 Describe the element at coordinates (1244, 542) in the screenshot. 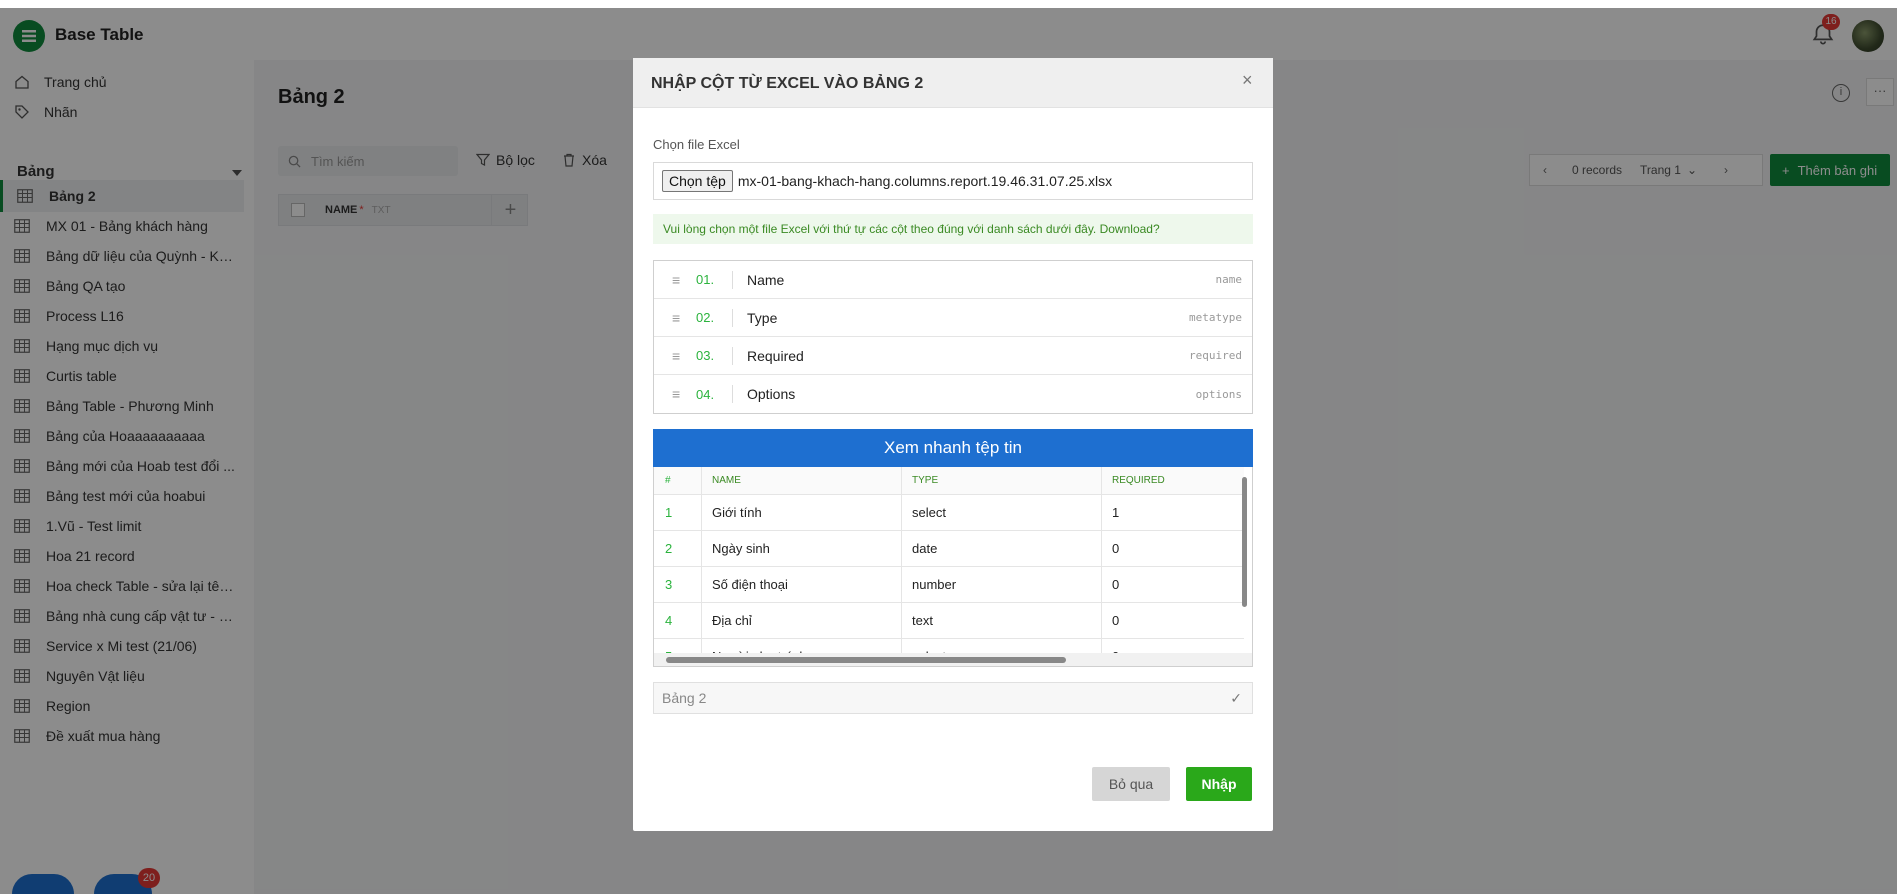

I see `vertical-scrollbar` at that location.